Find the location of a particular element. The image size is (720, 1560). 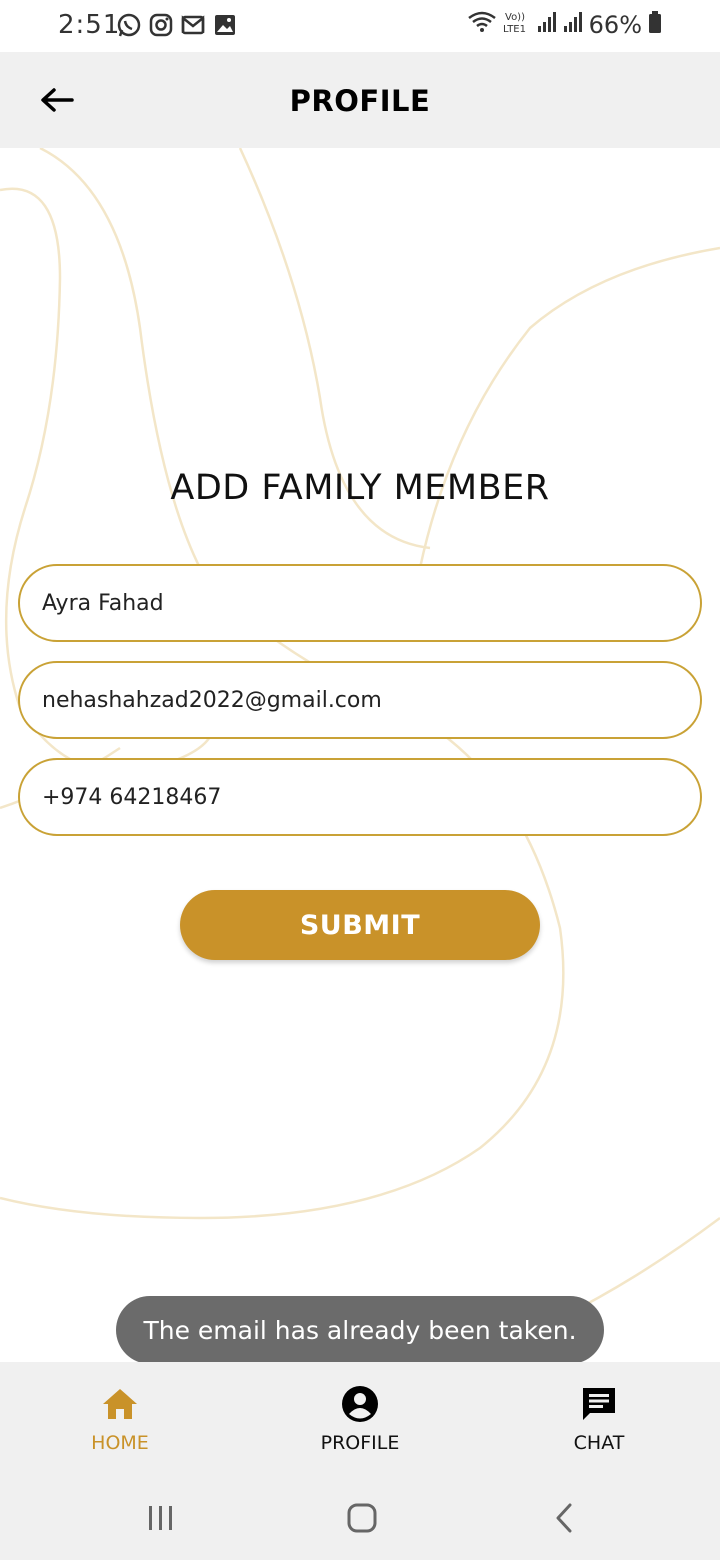

volte-icon: Vo)) LTE1 is located at coordinates (517, 24).